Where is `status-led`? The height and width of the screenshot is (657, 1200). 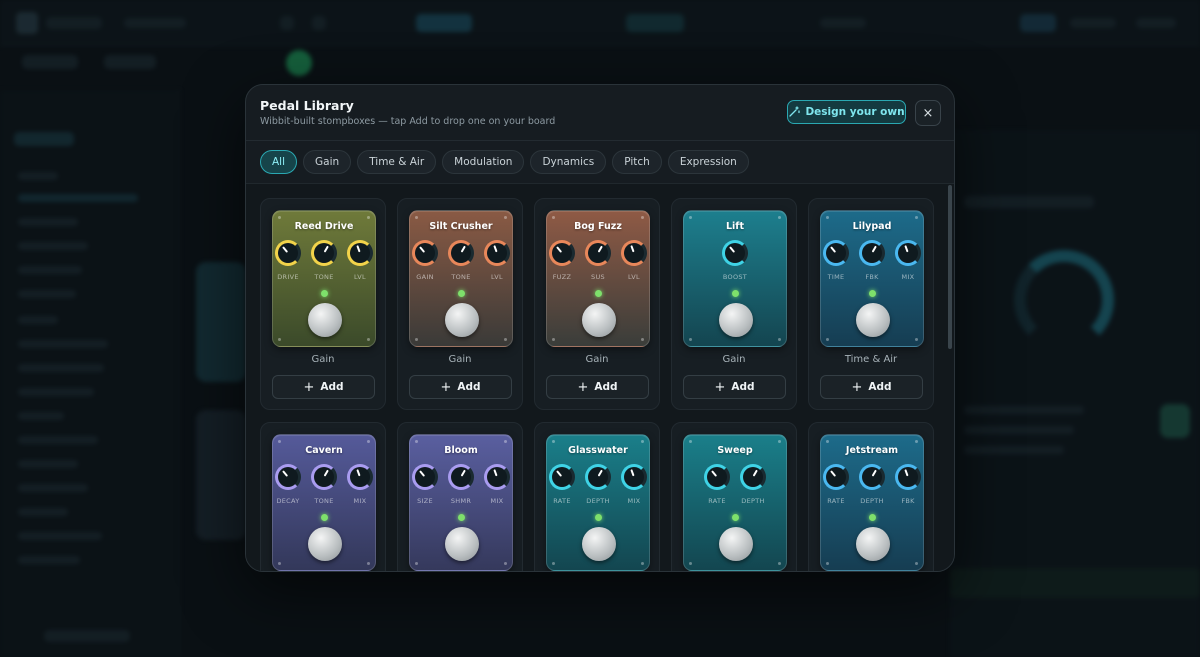
status-led is located at coordinates (324, 517).